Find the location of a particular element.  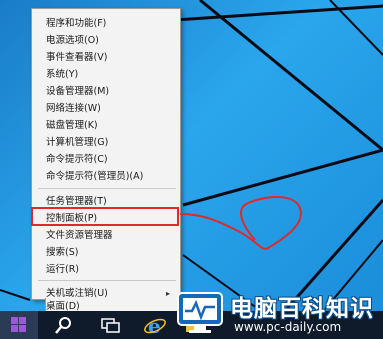

menu-item-event-viewer: 事件查看器(V) is located at coordinates (113, 57).